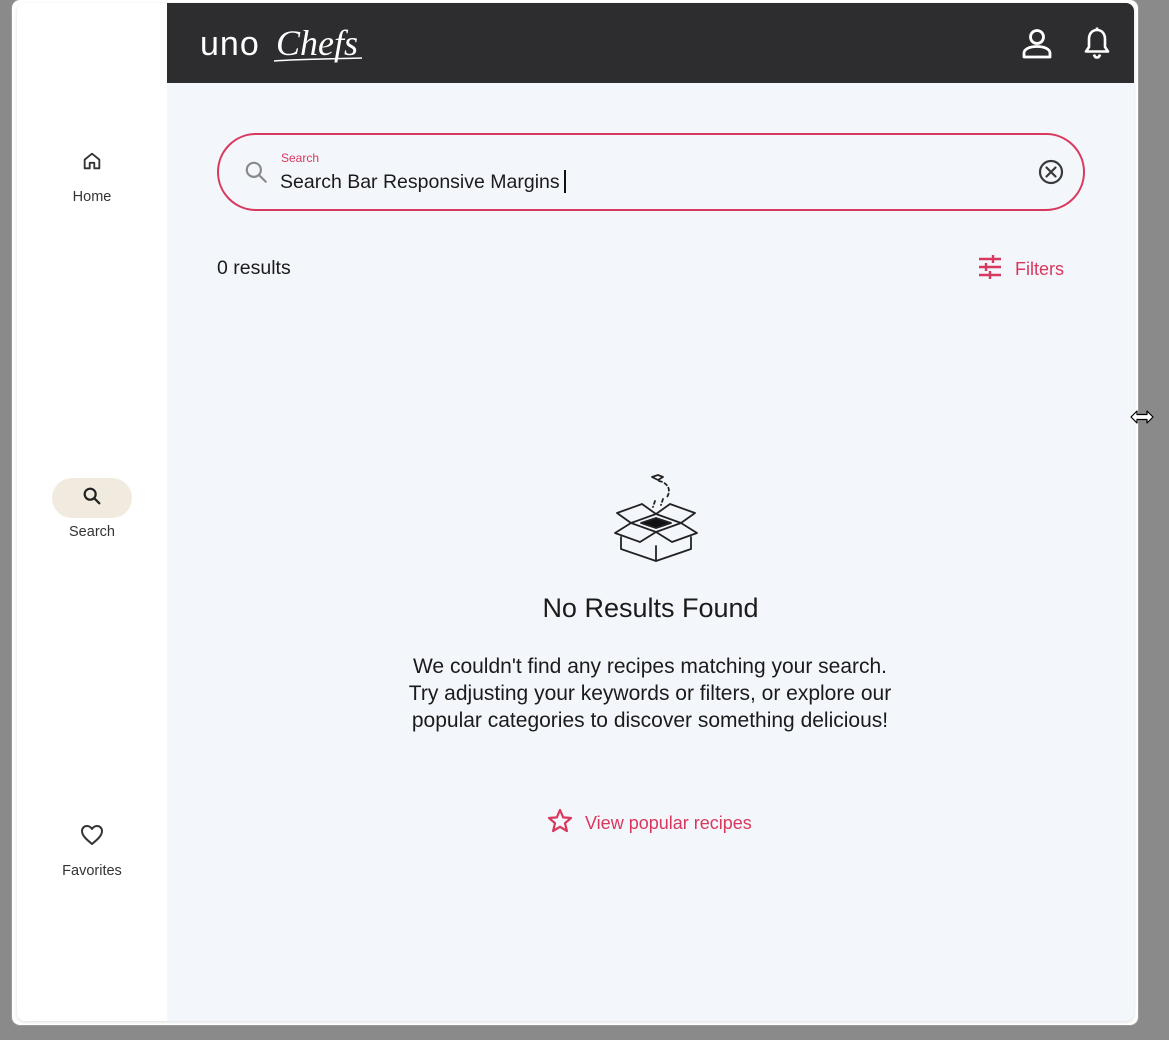 The height and width of the screenshot is (1040, 1169). Describe the element at coordinates (92, 871) in the screenshot. I see `nav-item-favorites-label: Favorites` at that location.